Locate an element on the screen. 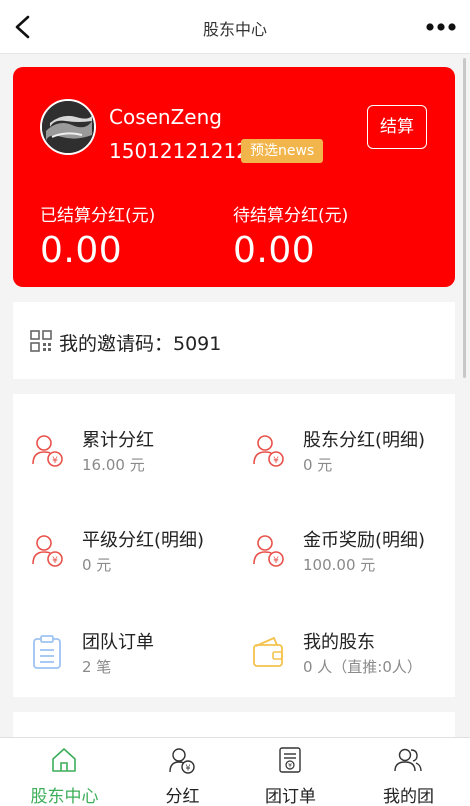 This screenshot has height=806, width=470. more-icon is located at coordinates (441, 27).